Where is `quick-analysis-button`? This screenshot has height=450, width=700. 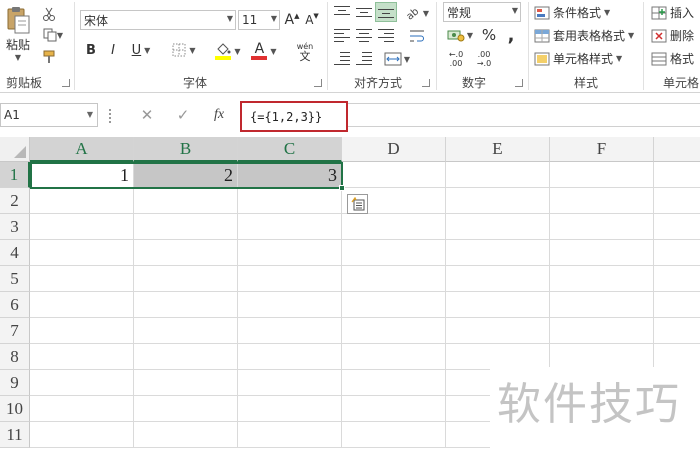 quick-analysis-button is located at coordinates (357, 204).